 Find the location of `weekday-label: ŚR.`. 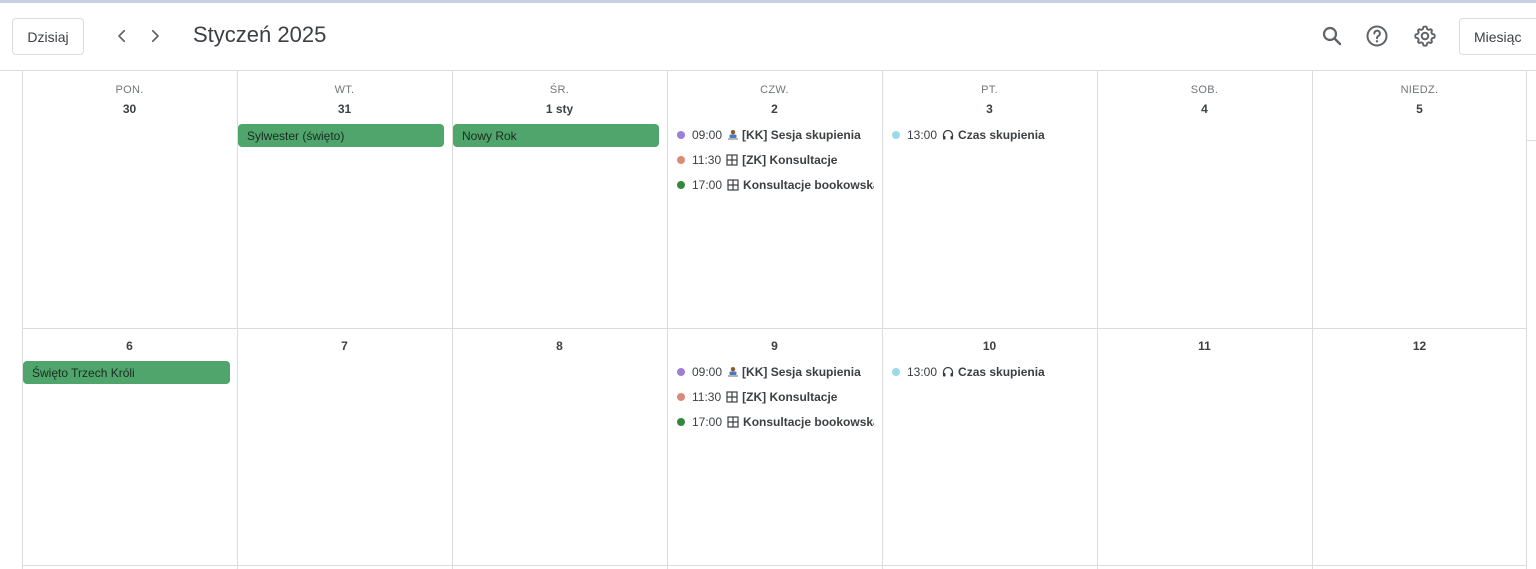

weekday-label: ŚR. is located at coordinates (559, 90).